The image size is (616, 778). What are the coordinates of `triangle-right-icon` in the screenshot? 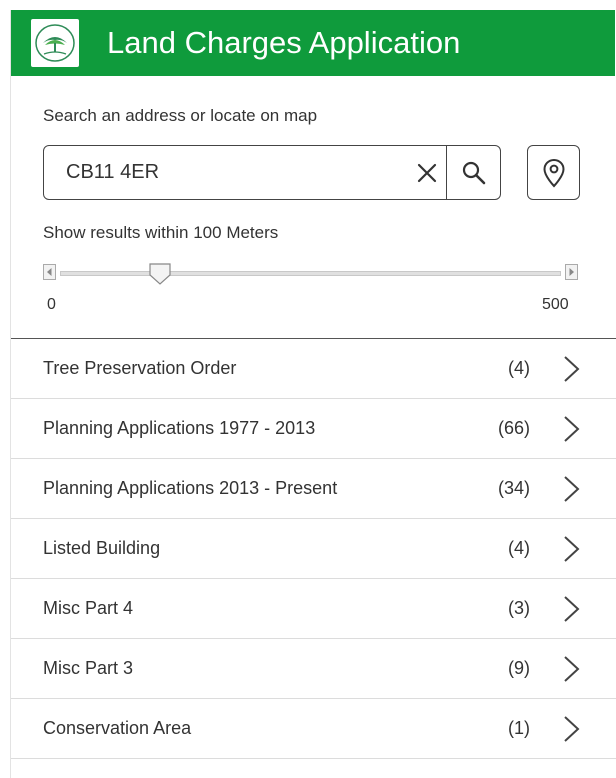 It's located at (571, 272).